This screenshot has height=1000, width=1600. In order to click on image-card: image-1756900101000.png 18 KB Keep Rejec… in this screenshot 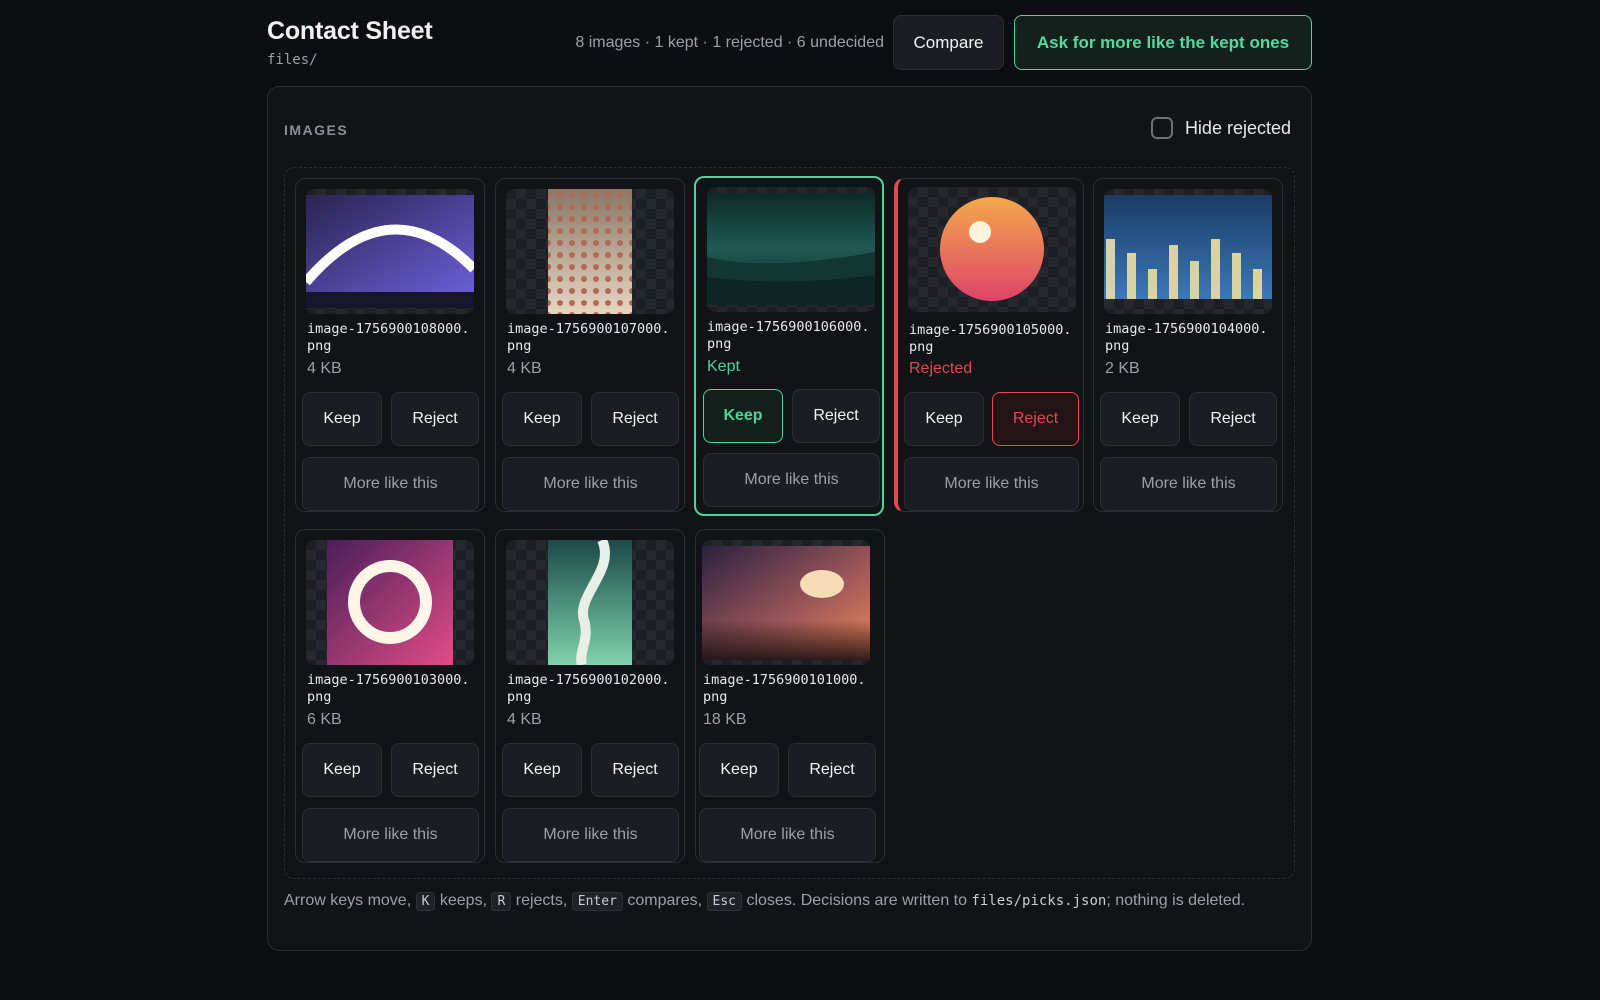, I will do `click(790, 696)`.